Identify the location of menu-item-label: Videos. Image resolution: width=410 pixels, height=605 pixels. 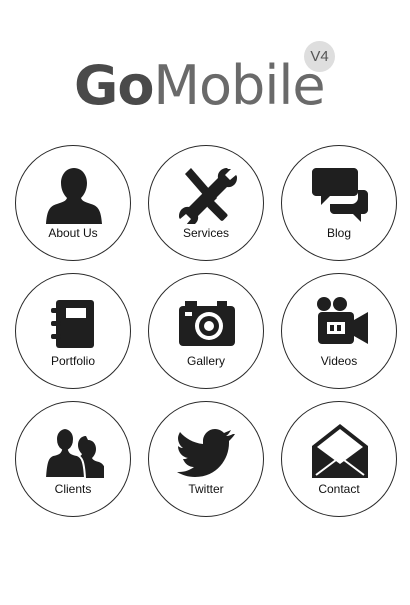
(339, 361).